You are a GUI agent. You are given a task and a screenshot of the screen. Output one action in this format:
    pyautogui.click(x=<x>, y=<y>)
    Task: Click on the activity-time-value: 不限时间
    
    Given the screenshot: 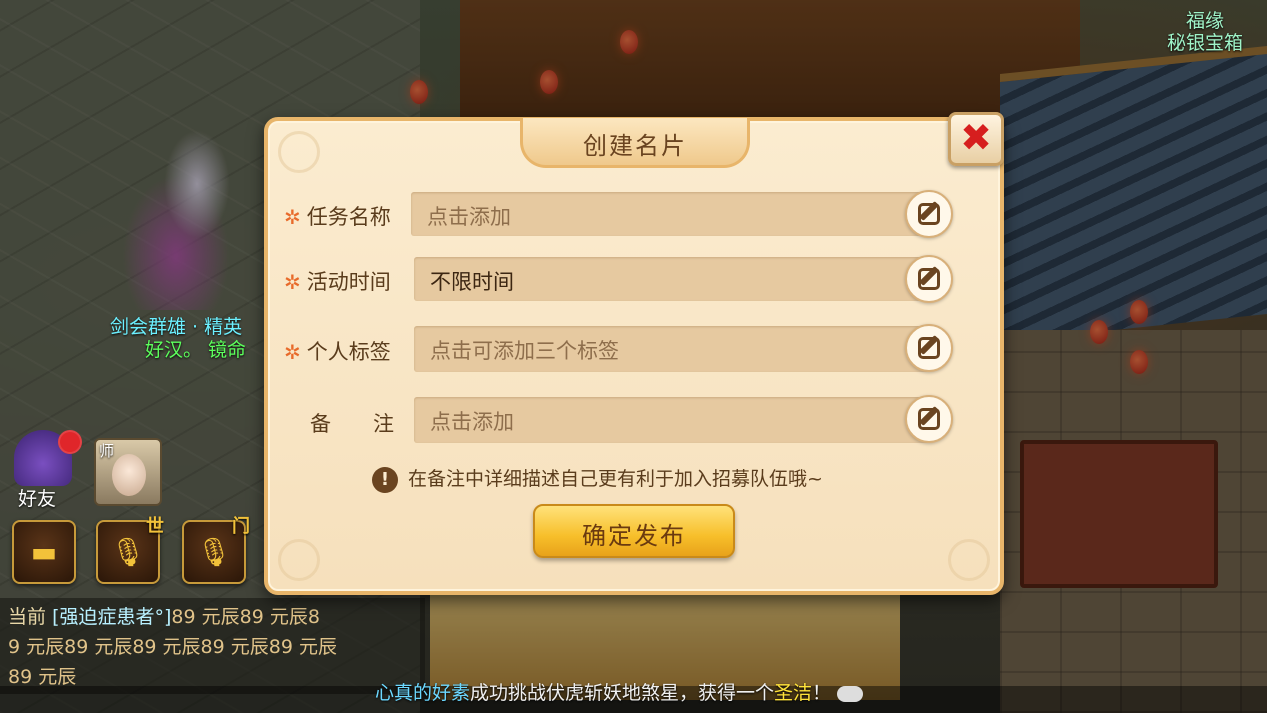 What is the action you would take?
    pyautogui.click(x=472, y=282)
    